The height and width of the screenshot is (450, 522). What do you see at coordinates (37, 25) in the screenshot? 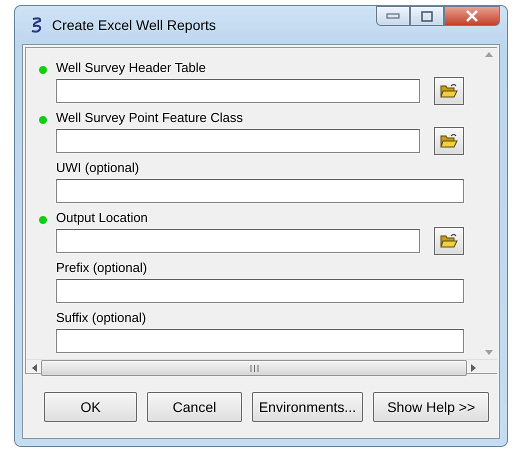
I see `scroll-icon` at bounding box center [37, 25].